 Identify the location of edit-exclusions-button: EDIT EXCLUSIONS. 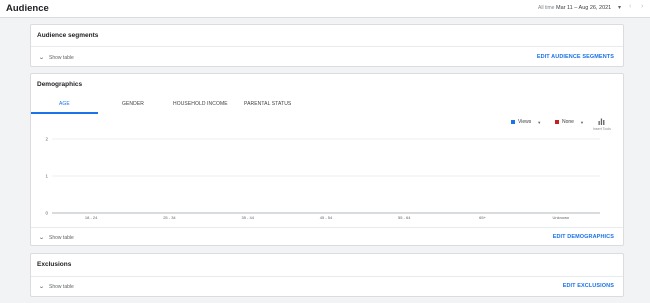
(588, 286).